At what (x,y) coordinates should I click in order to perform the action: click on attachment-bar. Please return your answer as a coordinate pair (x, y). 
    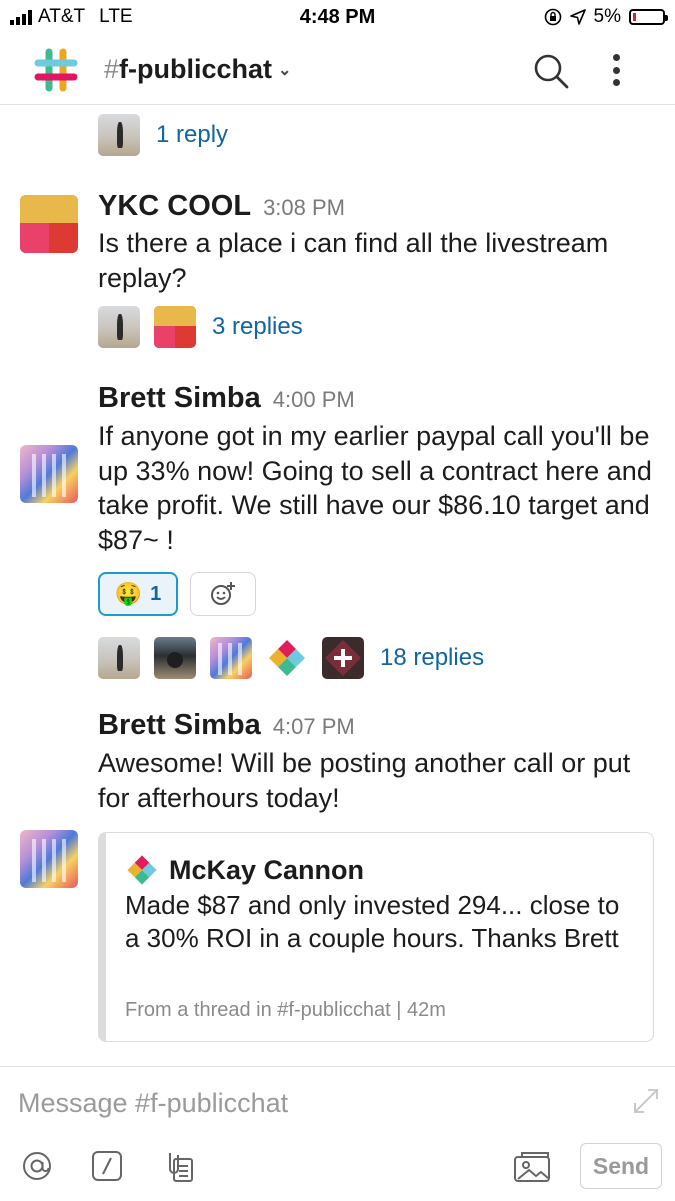
    Looking at the image, I should click on (102, 937).